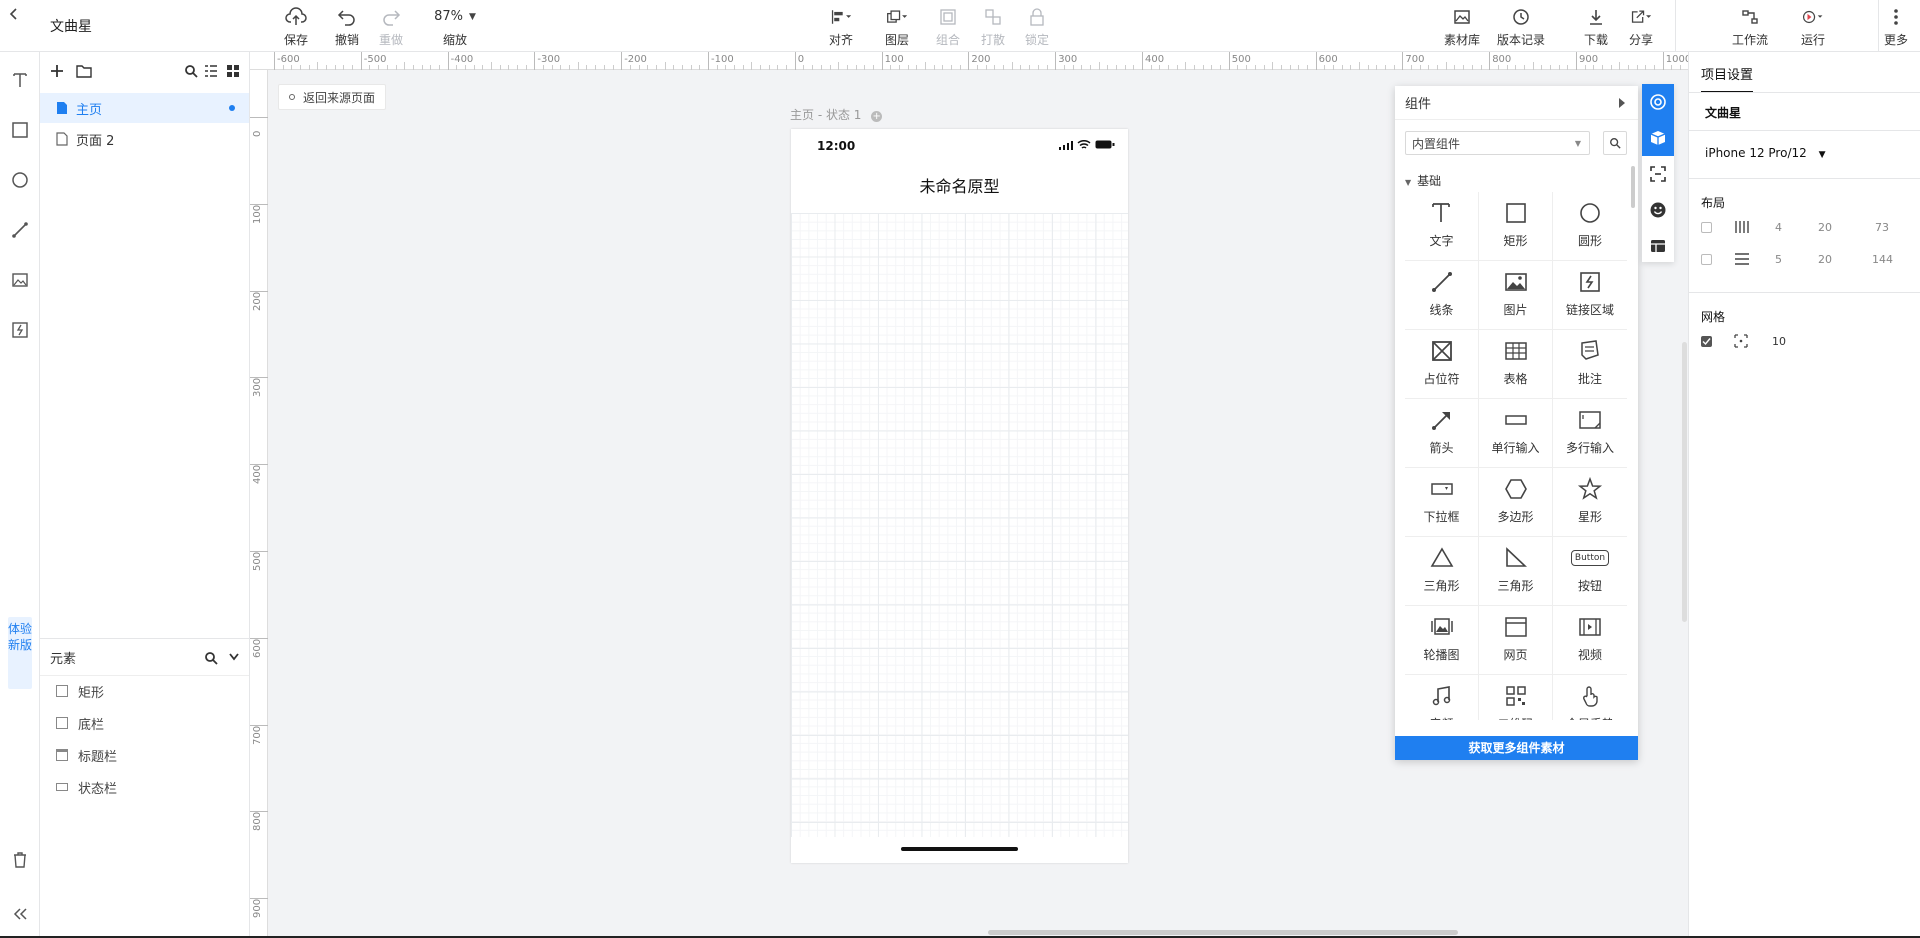  Describe the element at coordinates (57, 71) in the screenshot. I see `add-page-icon` at that location.